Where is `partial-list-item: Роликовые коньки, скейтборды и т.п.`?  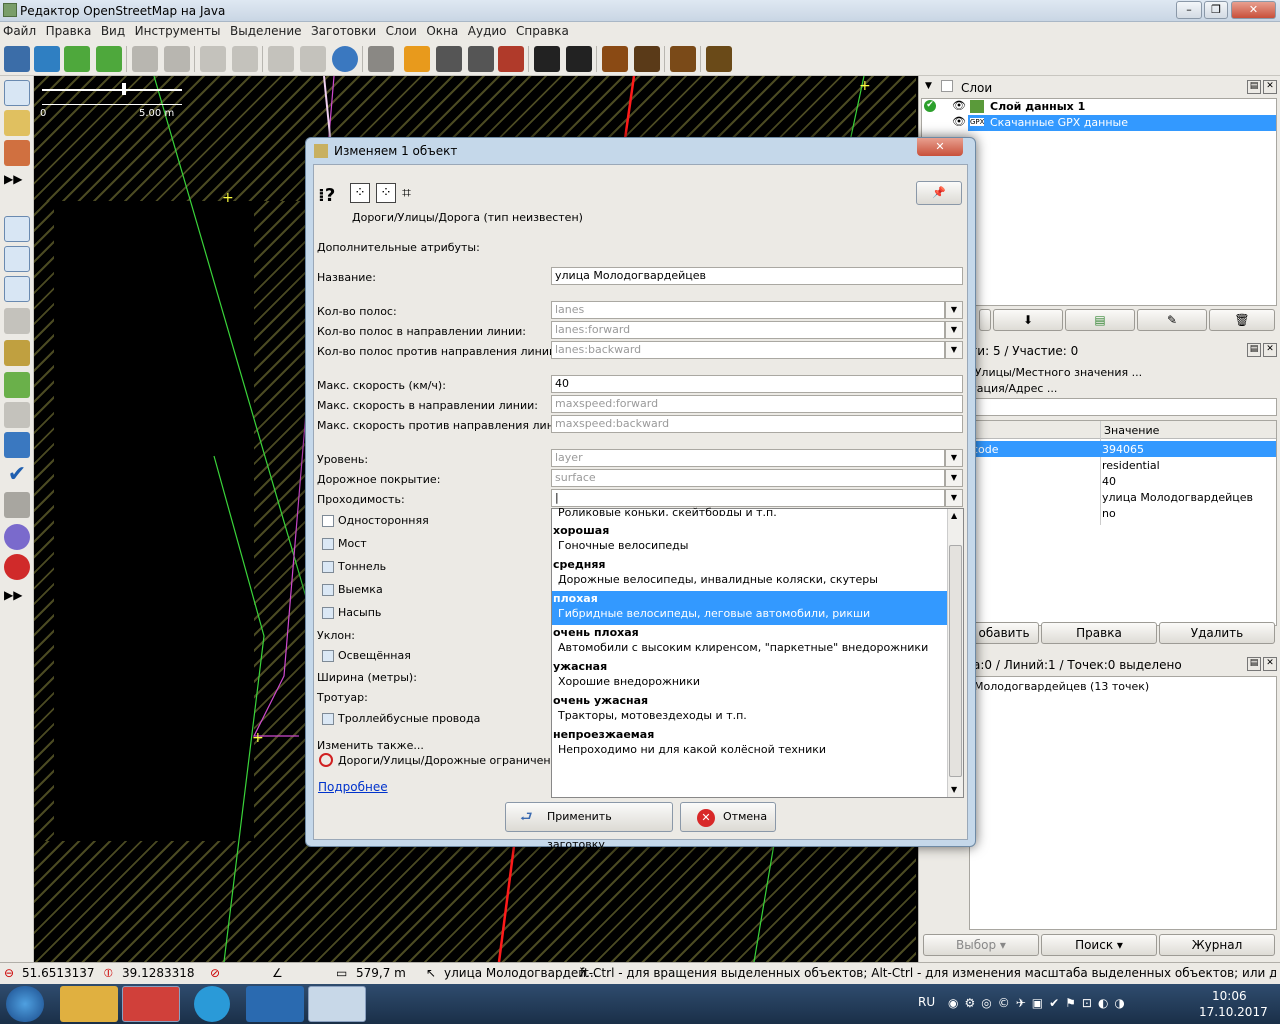
partial-list-item: Роликовые коньки, скейтборды и т.п. is located at coordinates (667, 511).